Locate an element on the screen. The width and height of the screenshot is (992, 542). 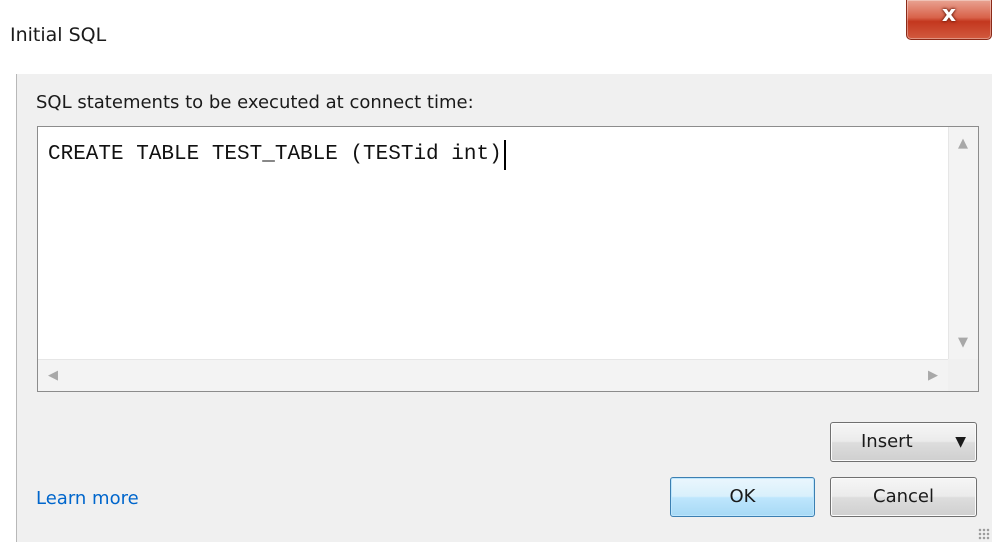
window-title: Initial SQL is located at coordinates (58, 35).